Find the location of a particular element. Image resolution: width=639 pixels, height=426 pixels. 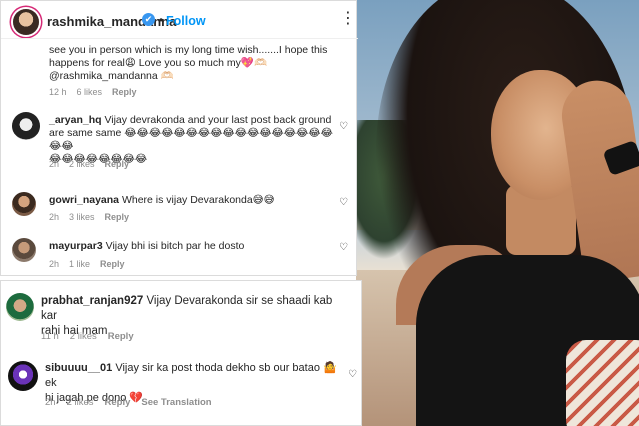

comment-likes: 1 like is located at coordinates (79, 264).